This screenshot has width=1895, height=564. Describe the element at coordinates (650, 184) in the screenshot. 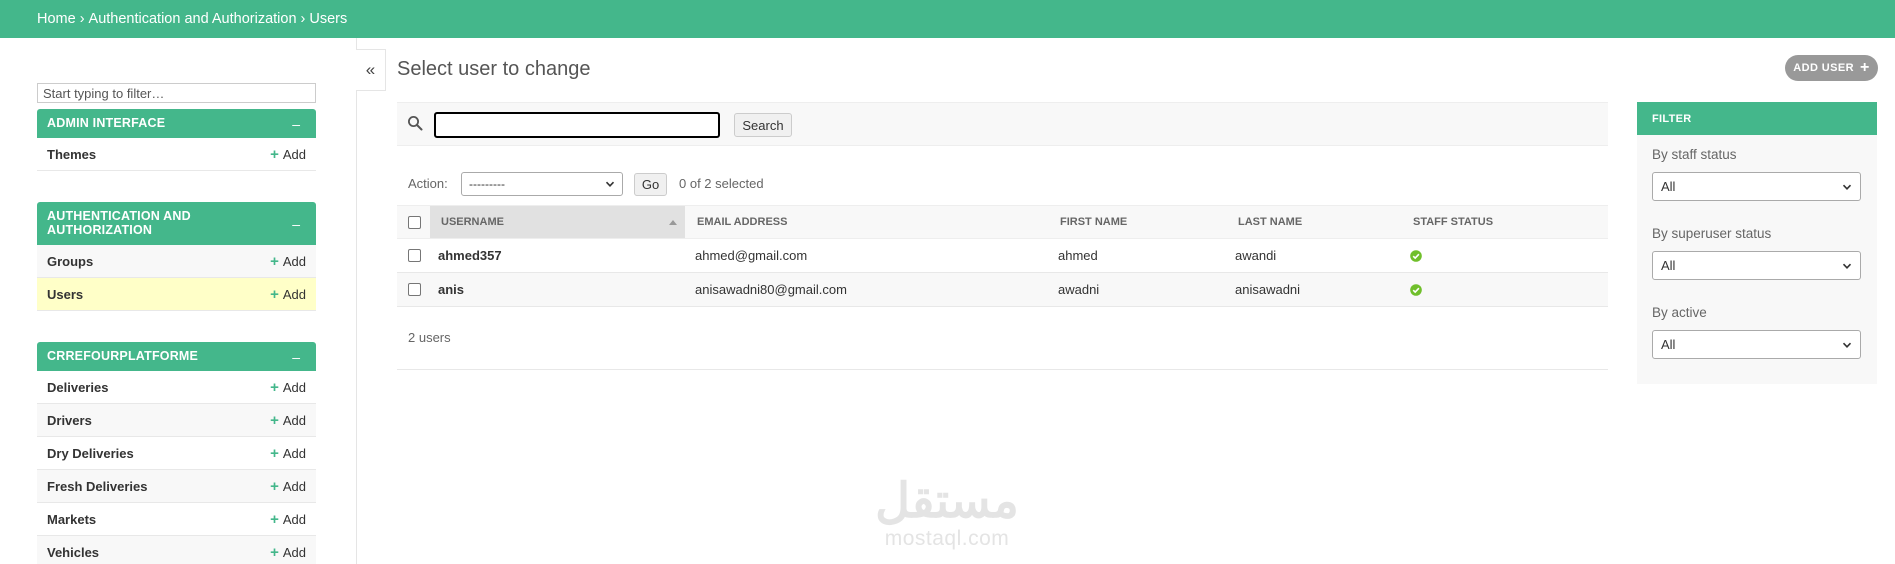

I see `go-button: Go` at that location.